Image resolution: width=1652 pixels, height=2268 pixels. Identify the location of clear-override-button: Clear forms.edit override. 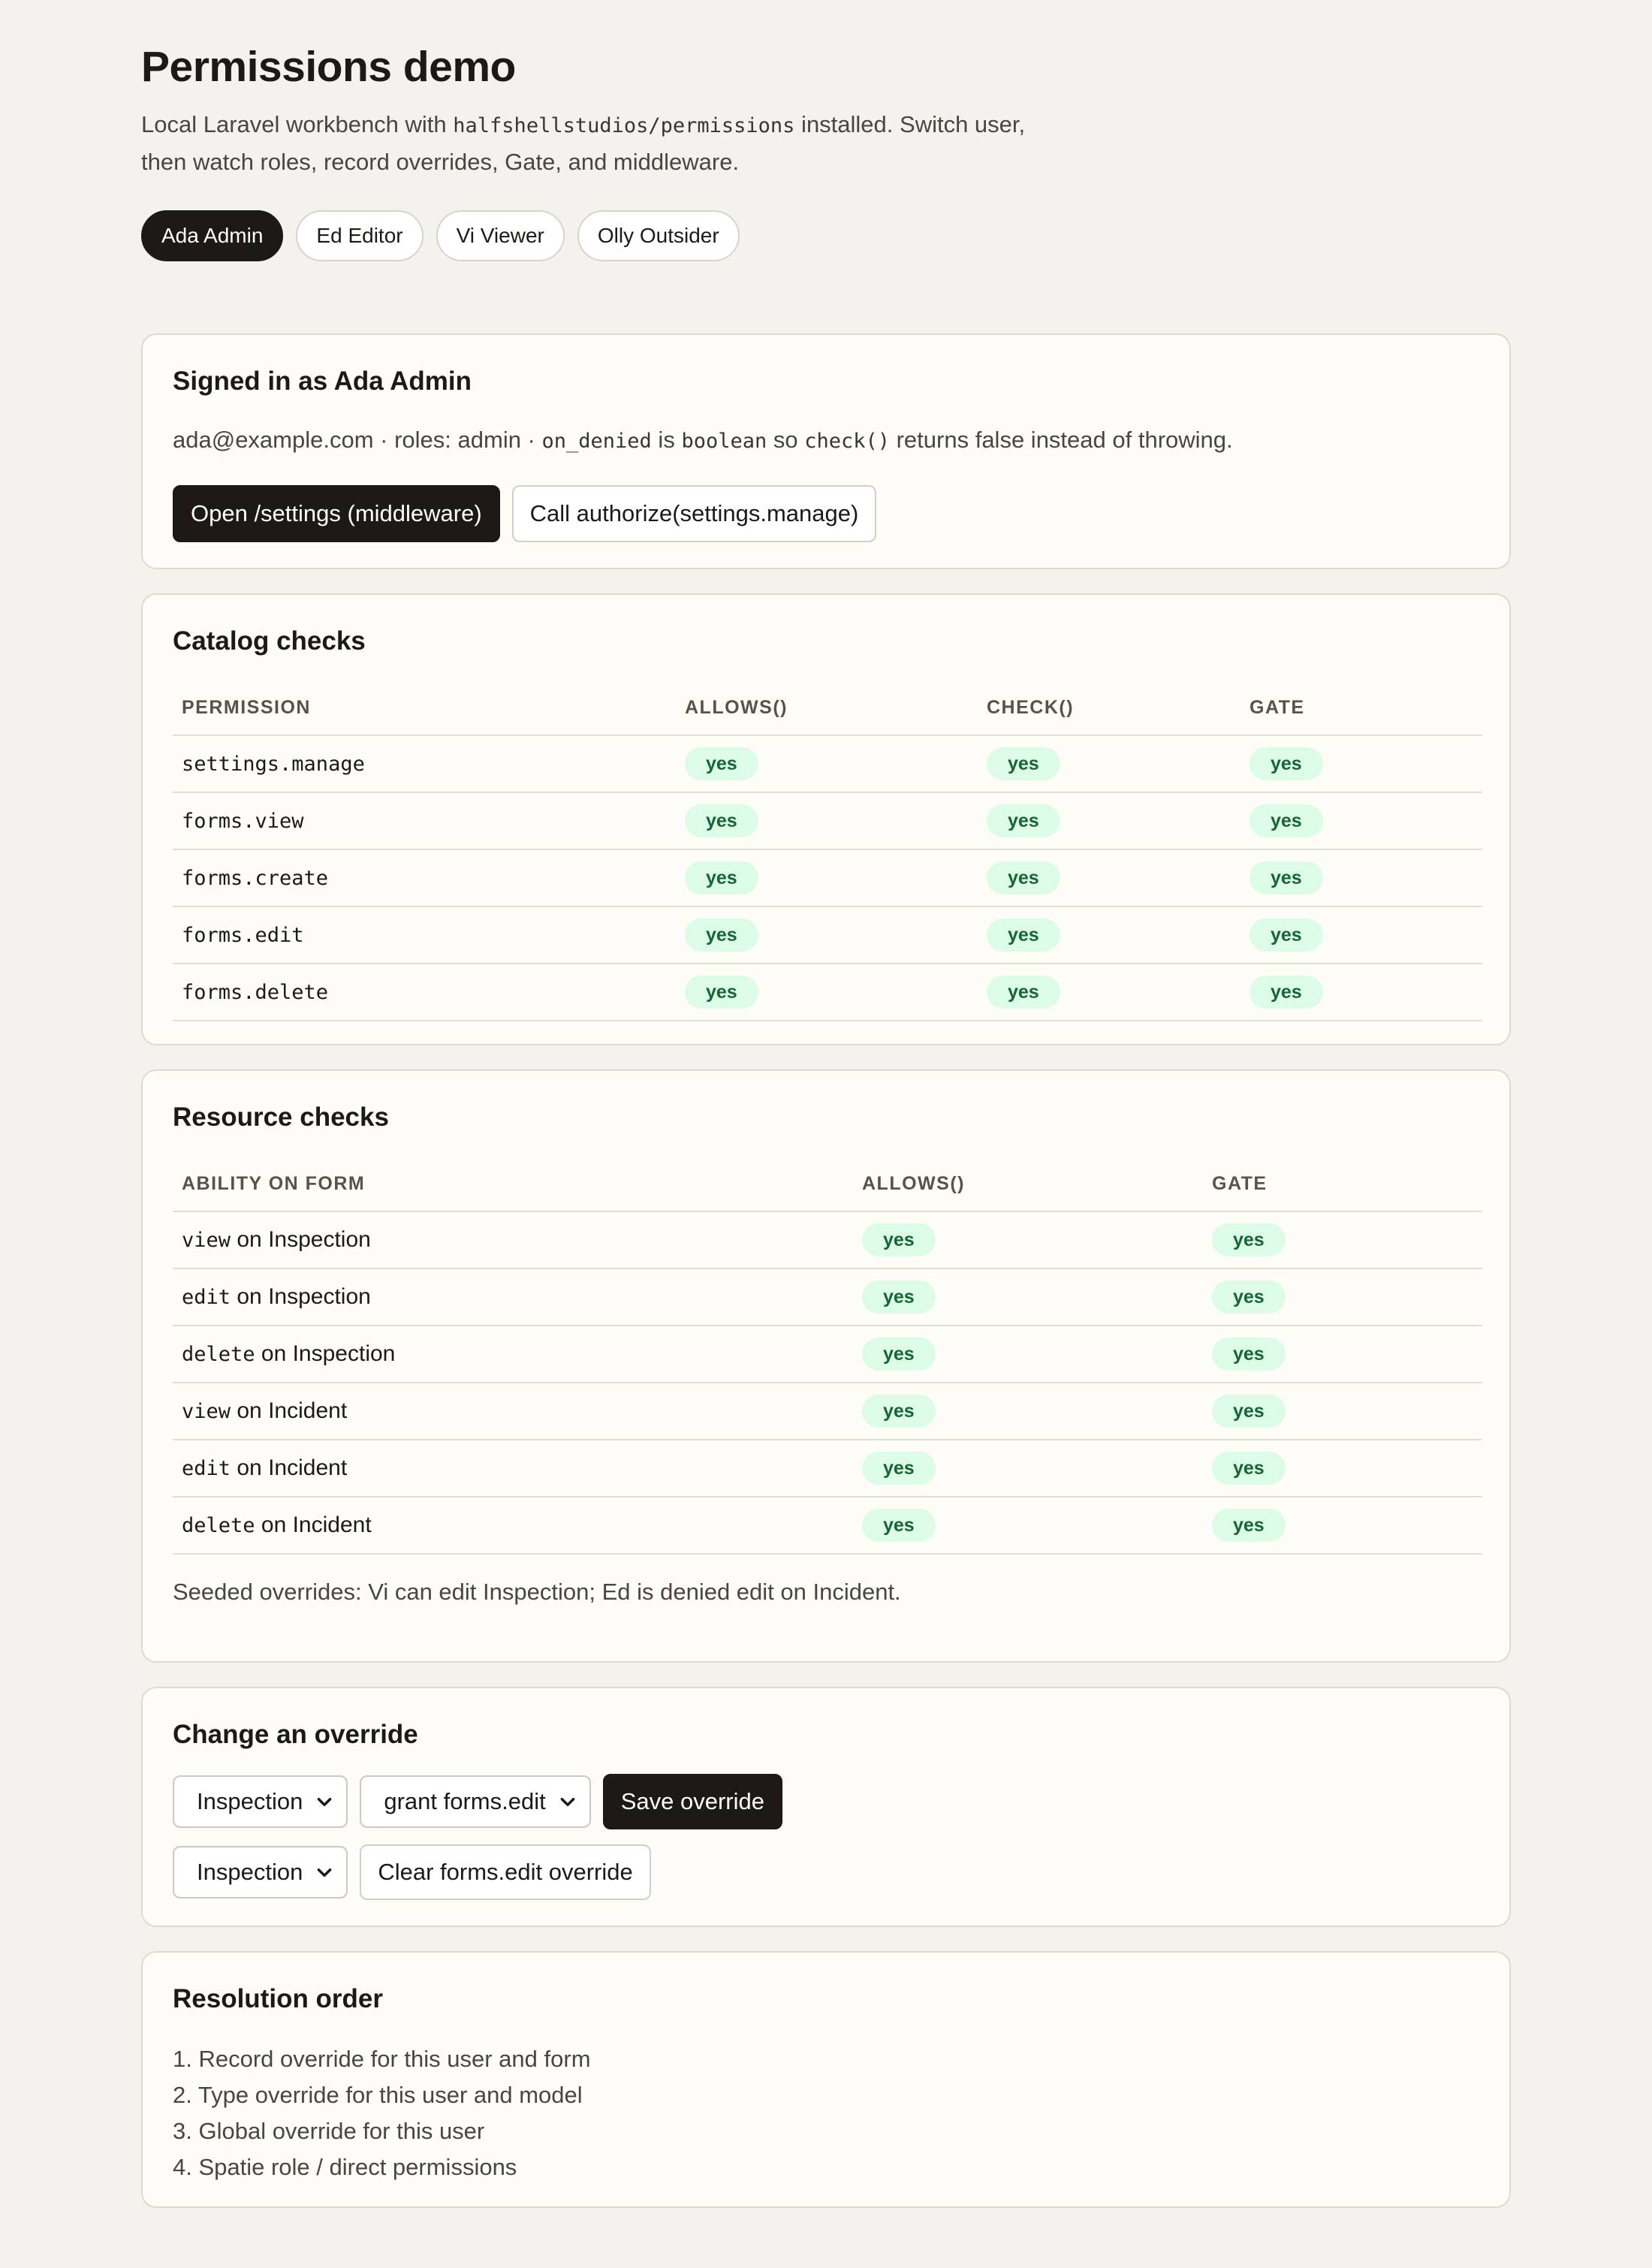
(505, 1872).